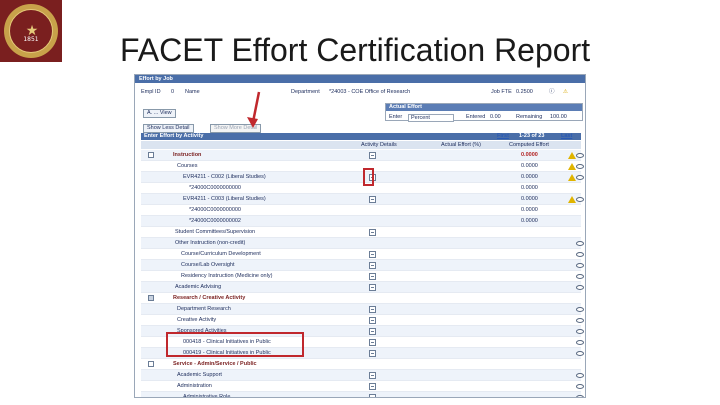  Describe the element at coordinates (431, 118) in the screenshot. I see `enter-mode-select: Percent` at that location.